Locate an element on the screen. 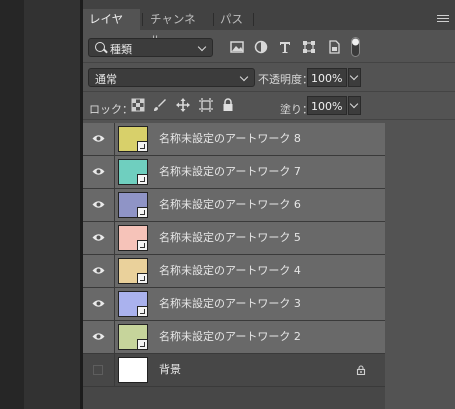  type-filter-icon is located at coordinates (285, 47).